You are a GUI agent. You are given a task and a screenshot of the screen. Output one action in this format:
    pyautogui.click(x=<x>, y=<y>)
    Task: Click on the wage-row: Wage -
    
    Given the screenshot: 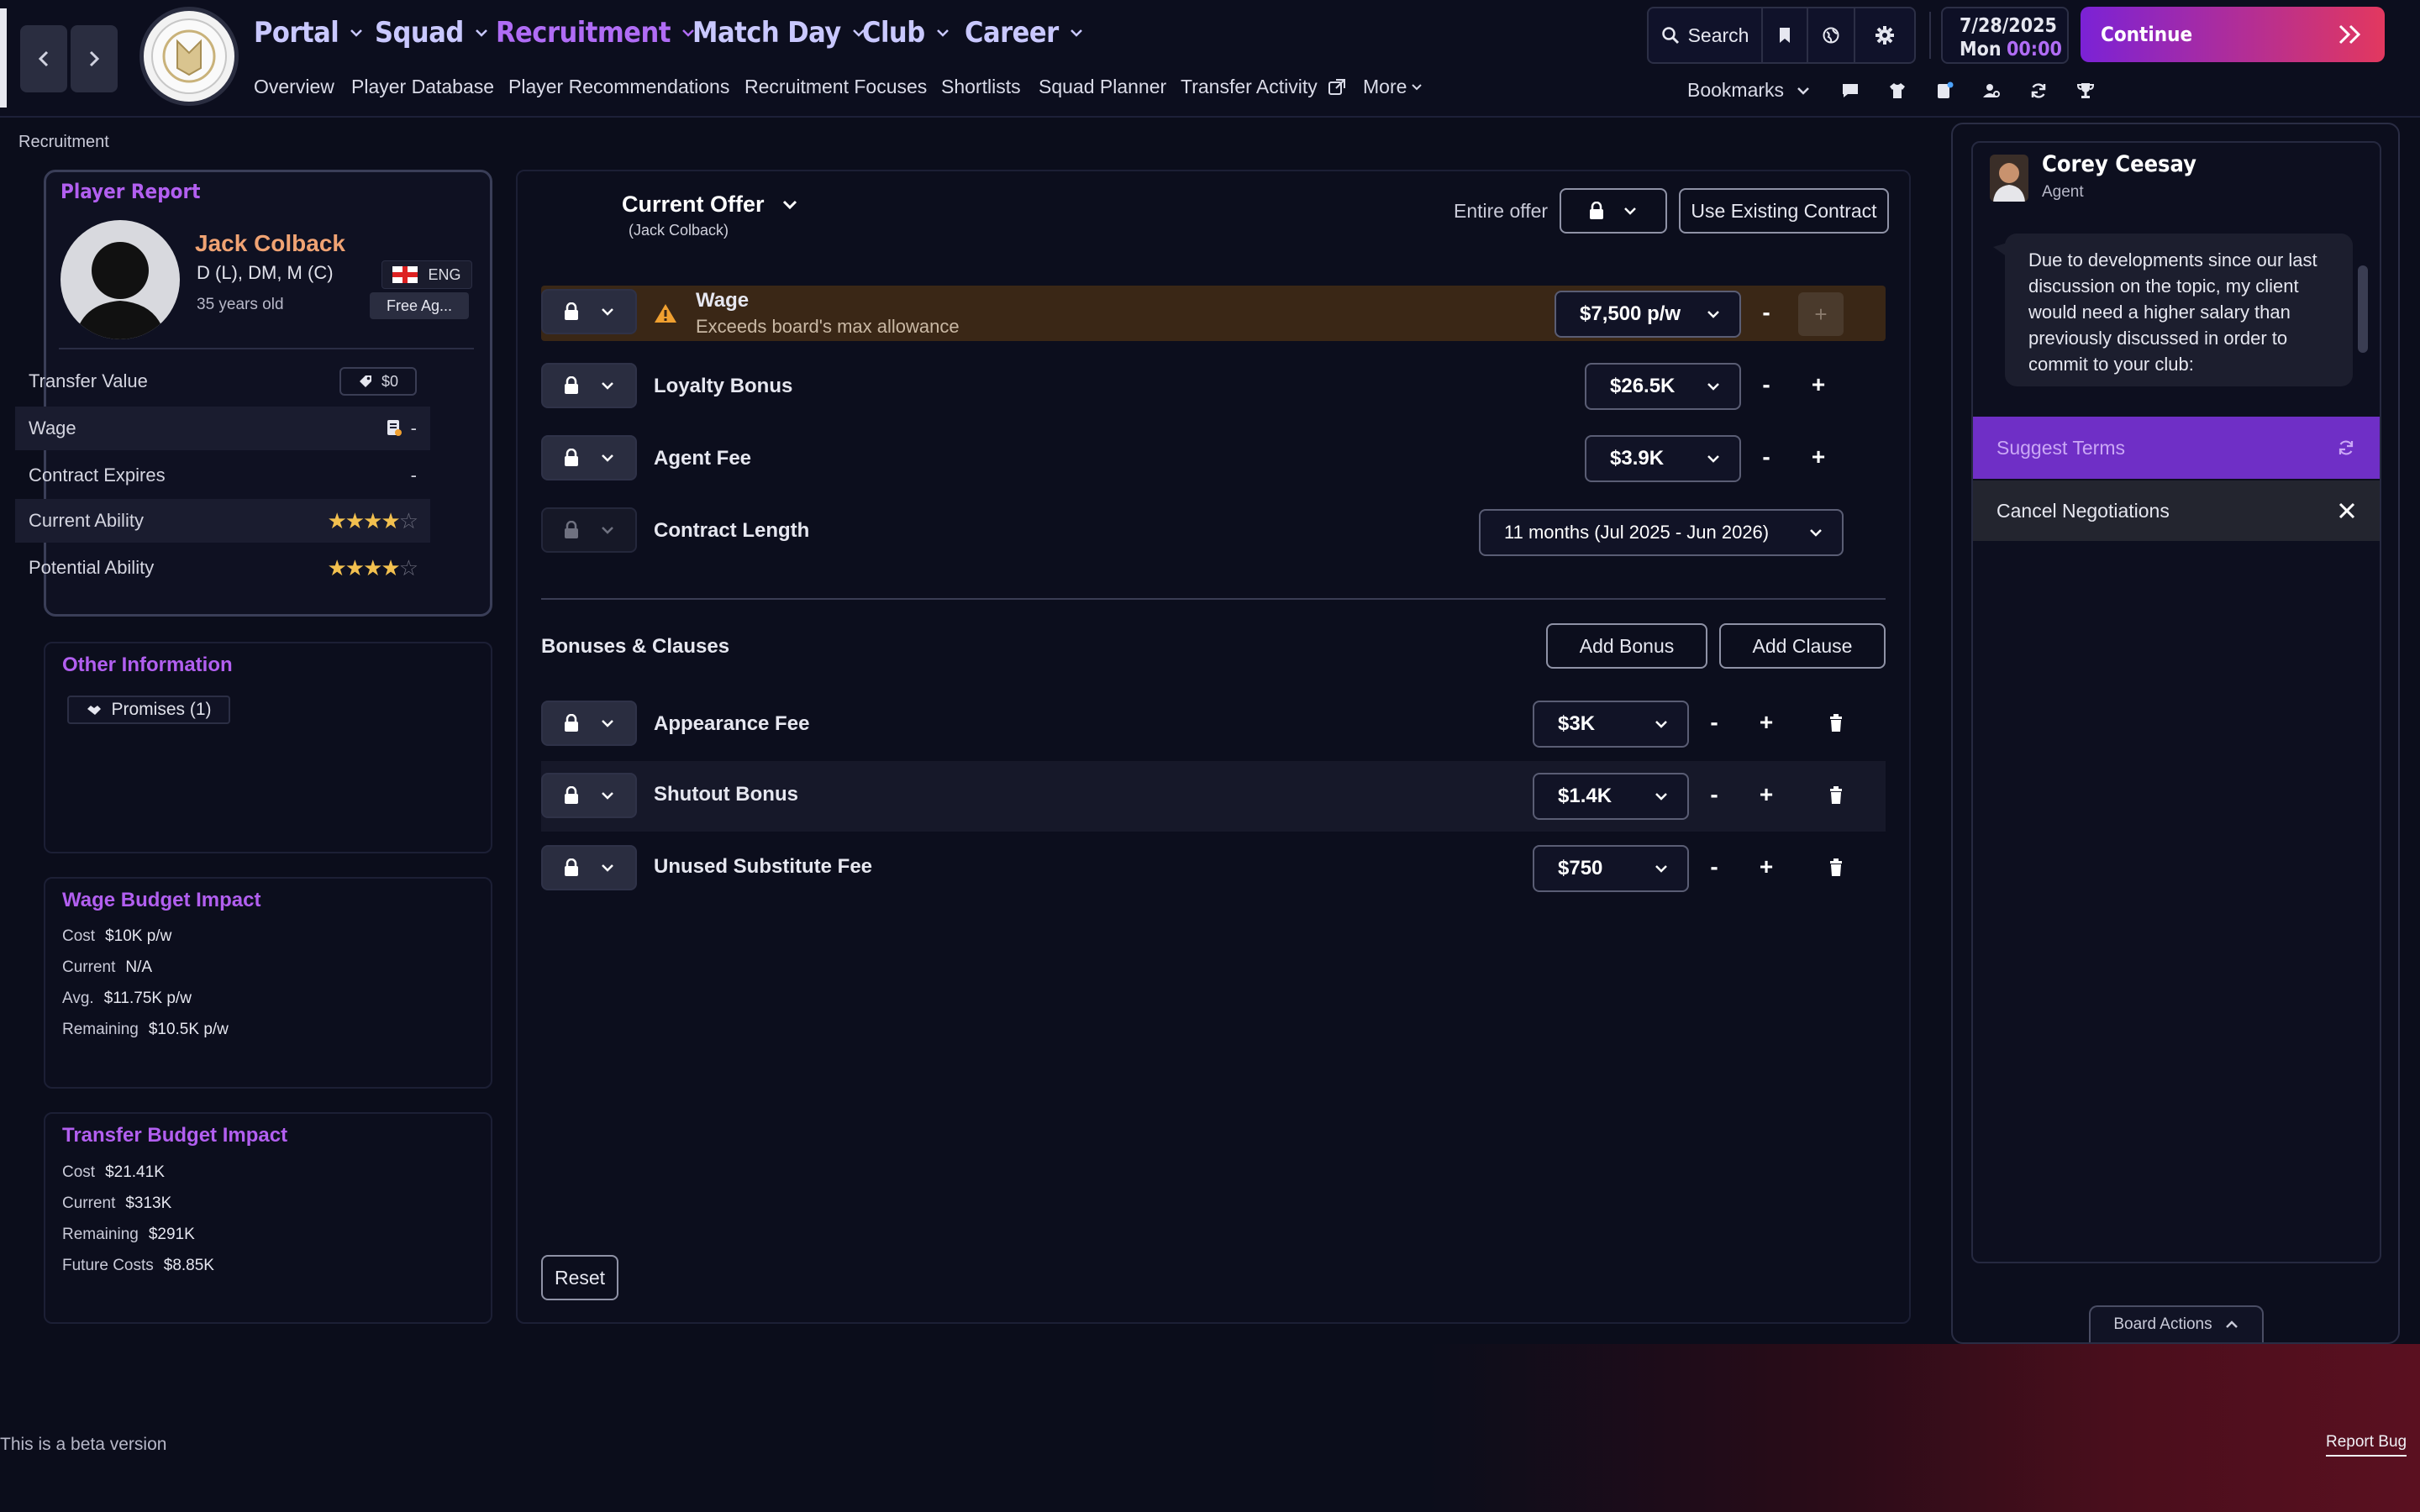 What is the action you would take?
    pyautogui.click(x=223, y=428)
    